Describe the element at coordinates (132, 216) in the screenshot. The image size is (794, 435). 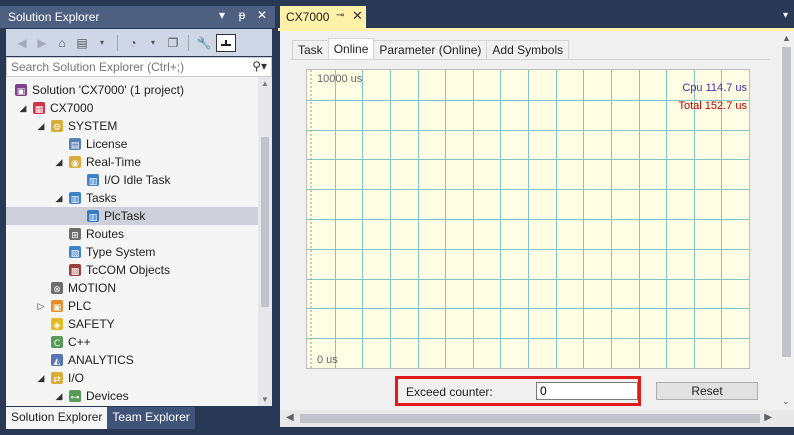
I see `tree-item-plctask: ▥ PlcTask` at that location.